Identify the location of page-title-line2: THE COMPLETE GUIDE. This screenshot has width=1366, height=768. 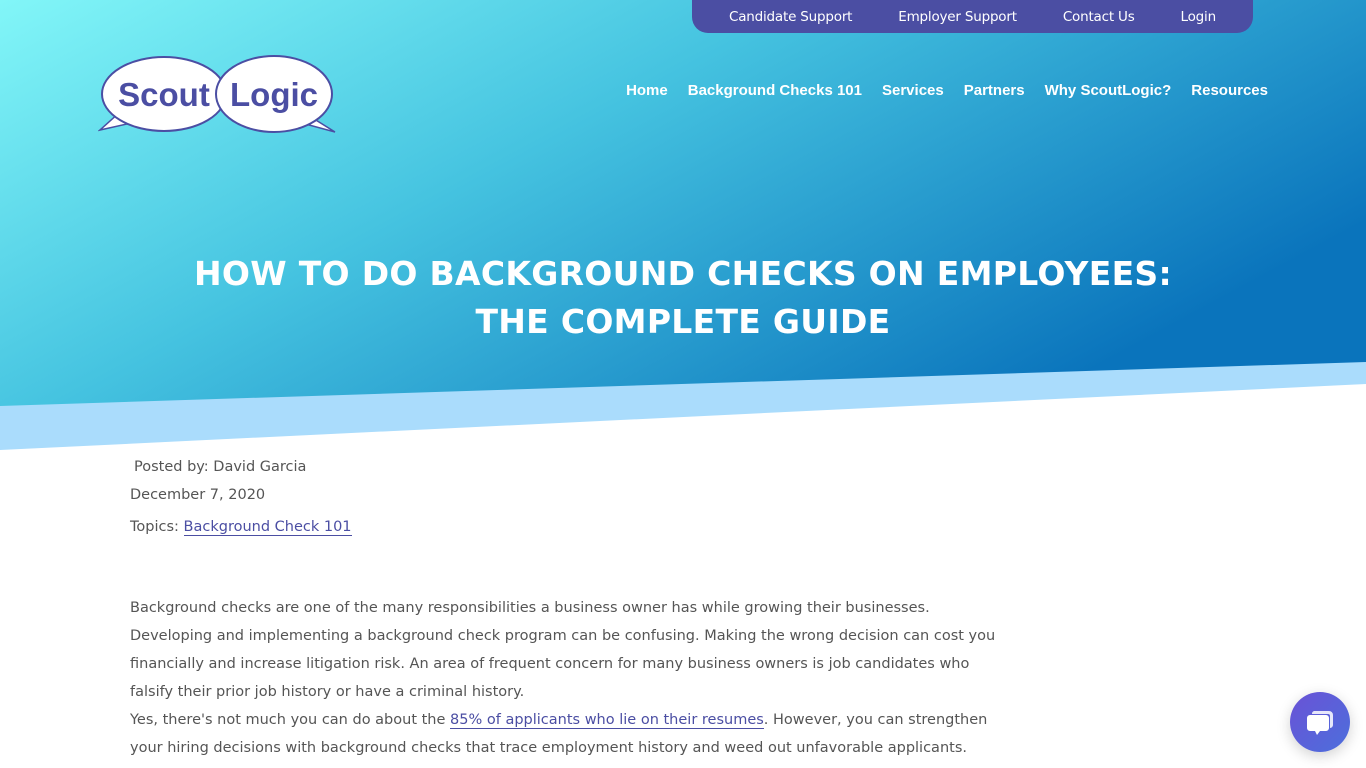
(683, 321).